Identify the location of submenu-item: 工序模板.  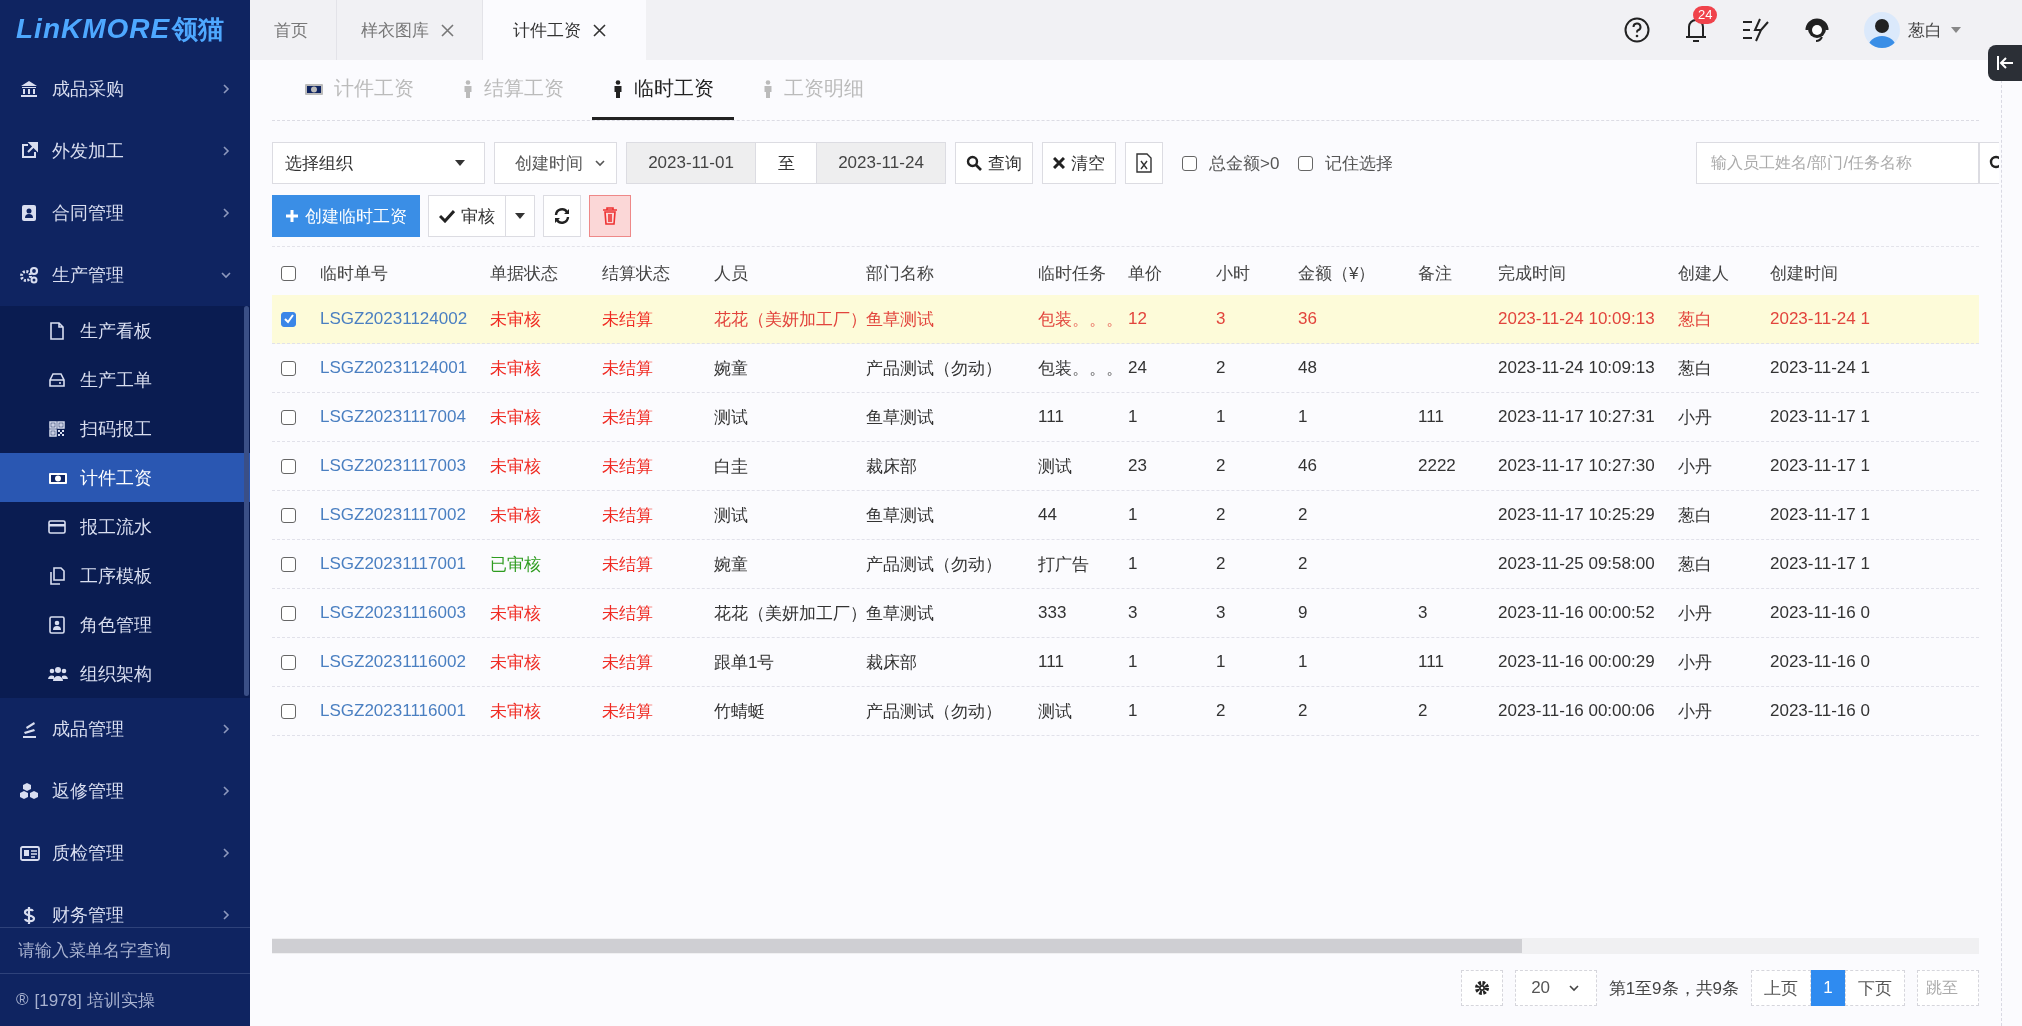
(125, 575).